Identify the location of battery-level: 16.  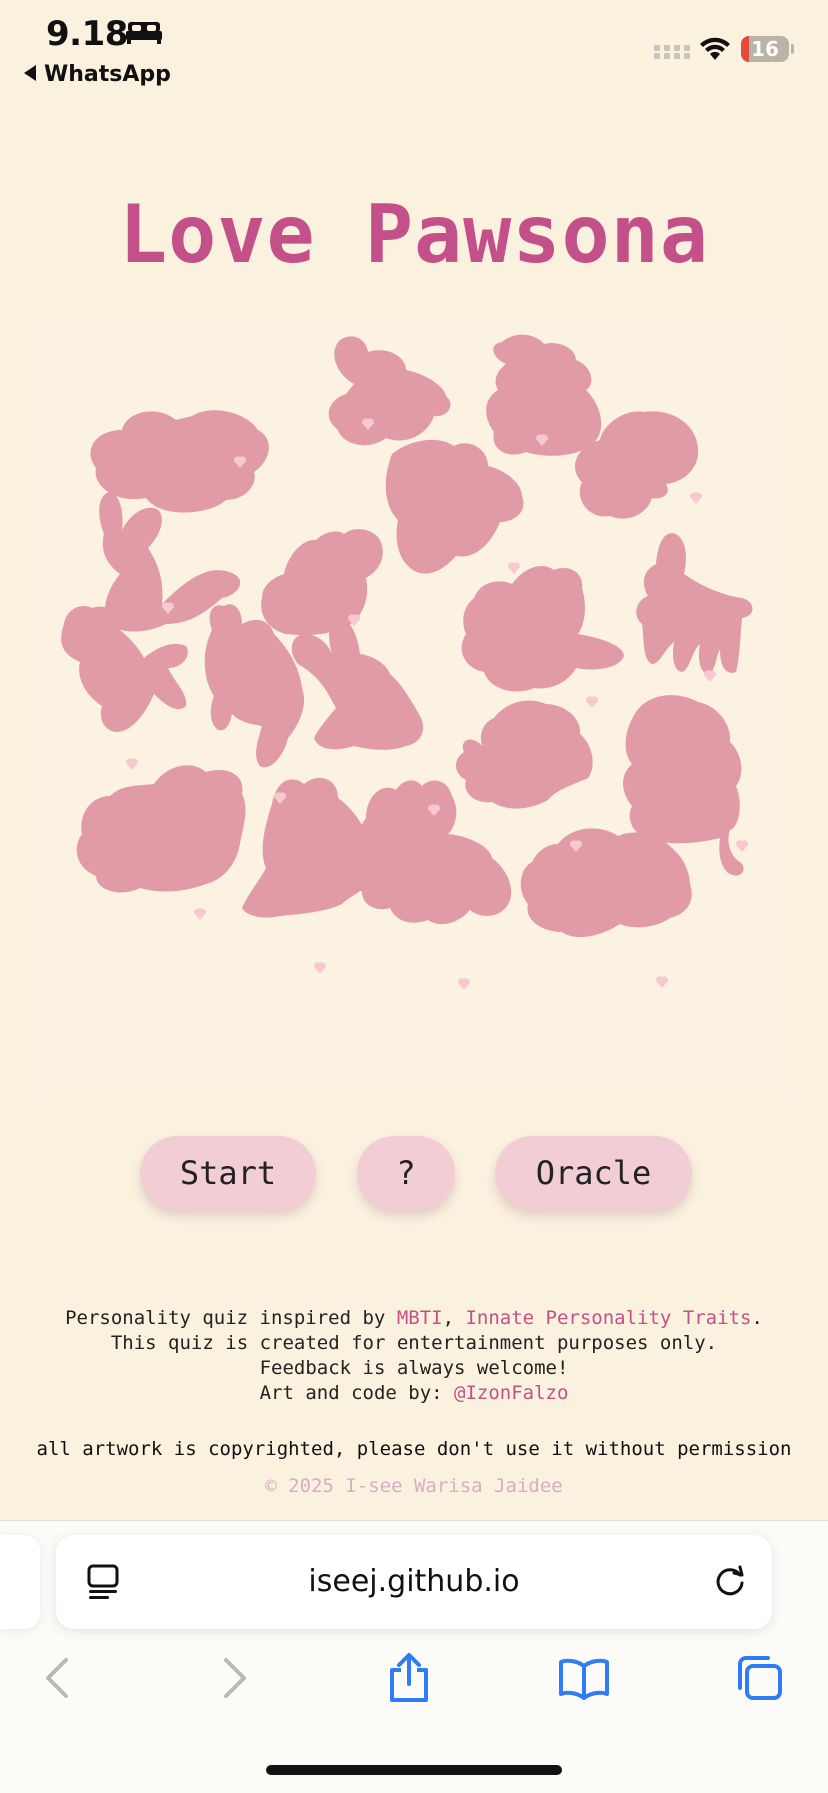
(765, 49).